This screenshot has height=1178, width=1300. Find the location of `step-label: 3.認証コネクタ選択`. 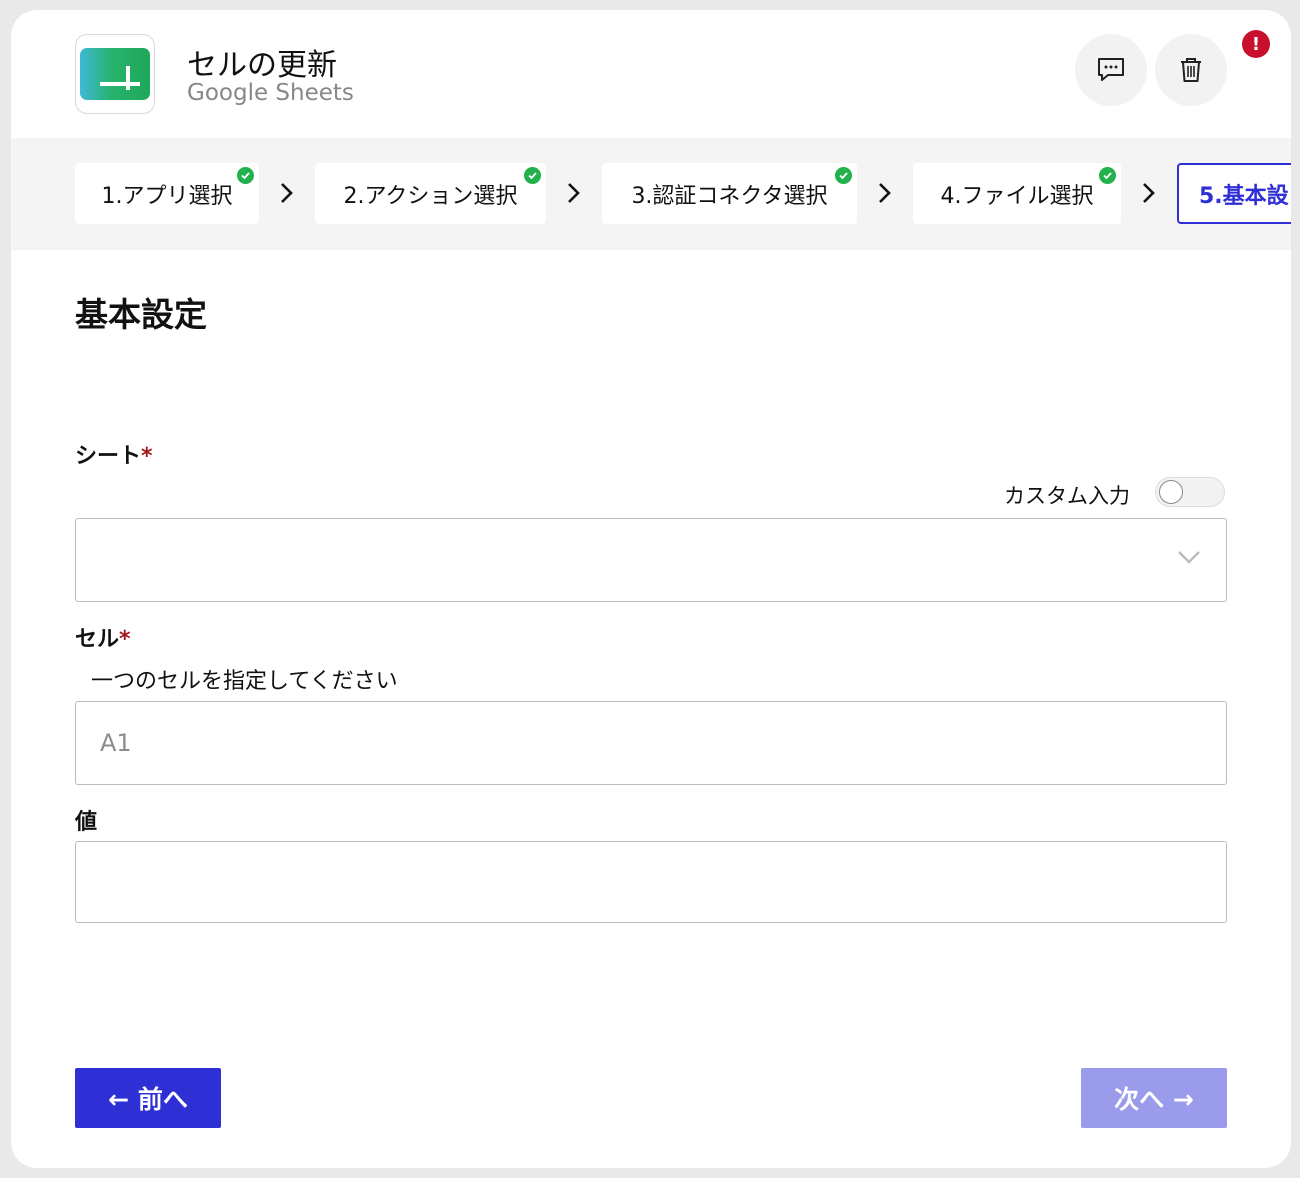

step-label: 3.認証コネクタ選択 is located at coordinates (729, 196).